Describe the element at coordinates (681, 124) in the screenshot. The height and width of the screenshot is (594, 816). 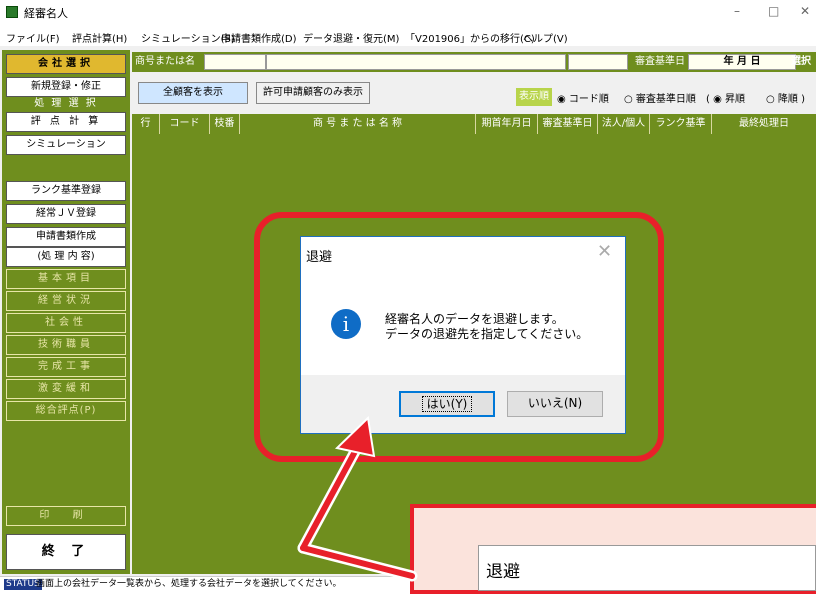
I see `col-rank: ランク基準` at that location.